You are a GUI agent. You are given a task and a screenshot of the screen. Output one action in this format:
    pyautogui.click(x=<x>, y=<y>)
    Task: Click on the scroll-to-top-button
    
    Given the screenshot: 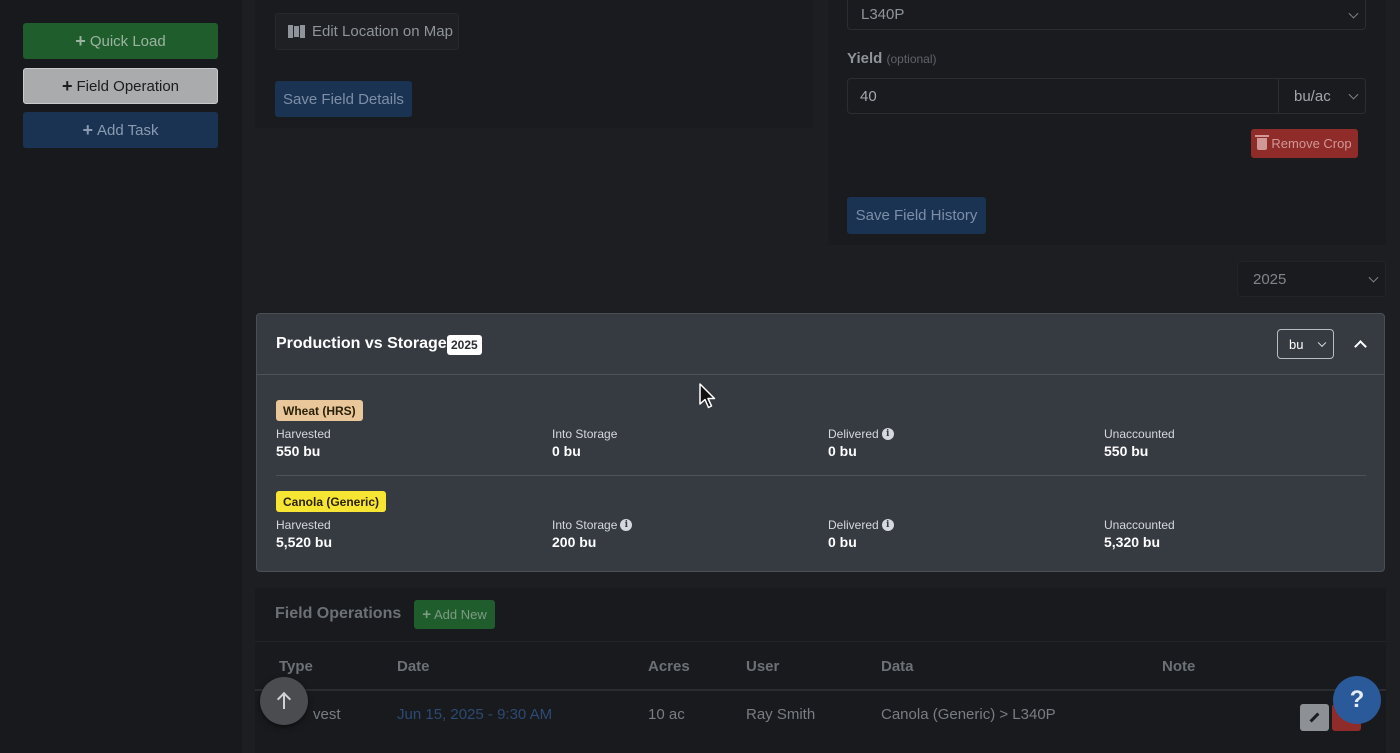 What is the action you would take?
    pyautogui.click(x=284, y=701)
    